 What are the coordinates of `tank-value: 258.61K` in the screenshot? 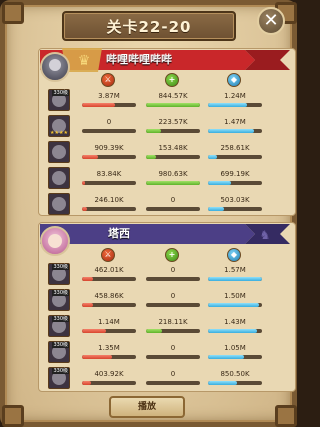 It's located at (235, 148).